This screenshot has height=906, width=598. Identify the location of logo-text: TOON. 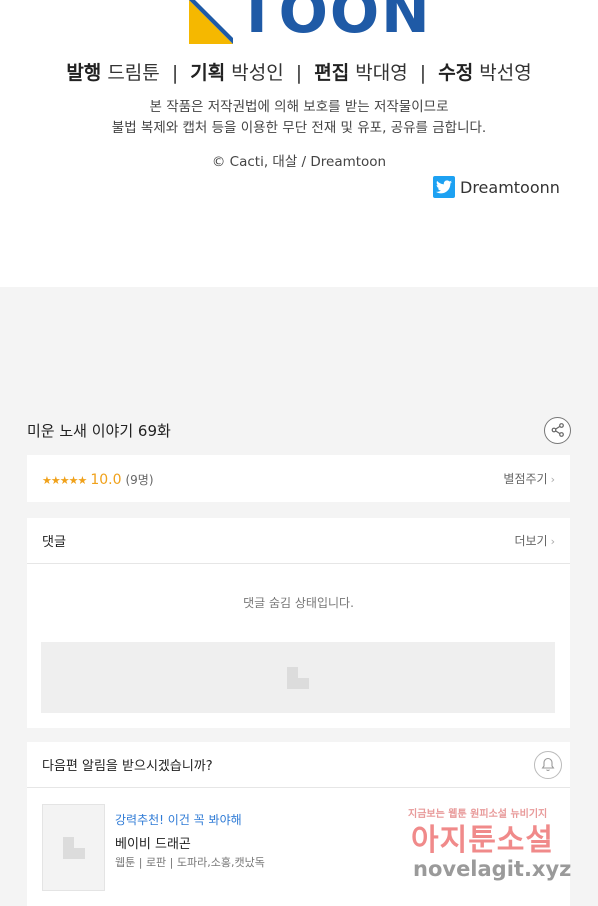
(334, 17).